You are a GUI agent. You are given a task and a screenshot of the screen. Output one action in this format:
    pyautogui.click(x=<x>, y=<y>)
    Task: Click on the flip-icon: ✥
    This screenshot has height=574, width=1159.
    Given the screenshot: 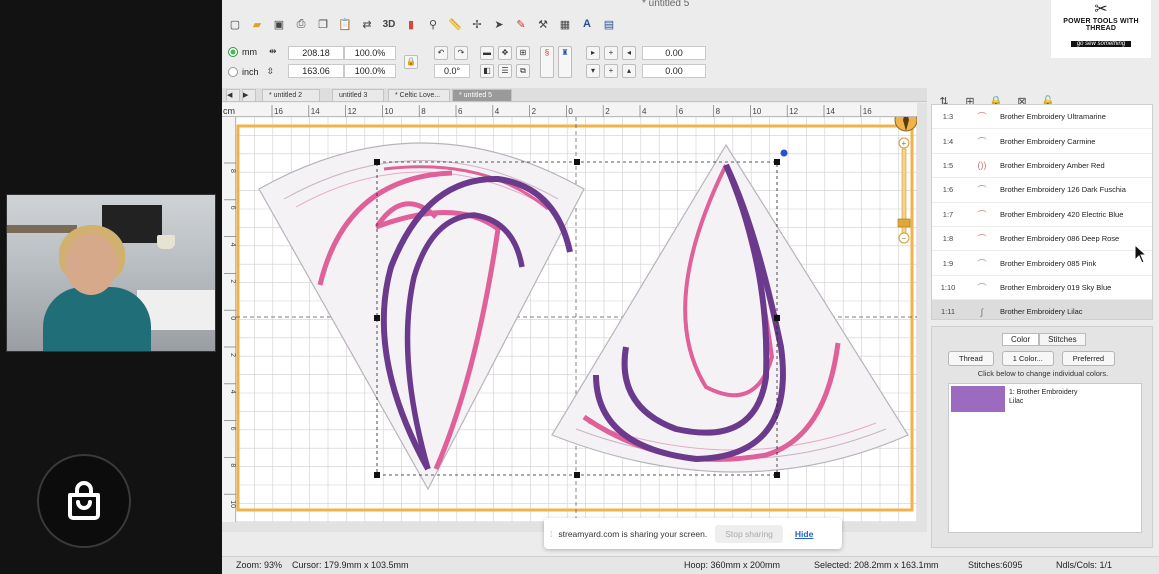 What is the action you would take?
    pyautogui.click(x=505, y=53)
    